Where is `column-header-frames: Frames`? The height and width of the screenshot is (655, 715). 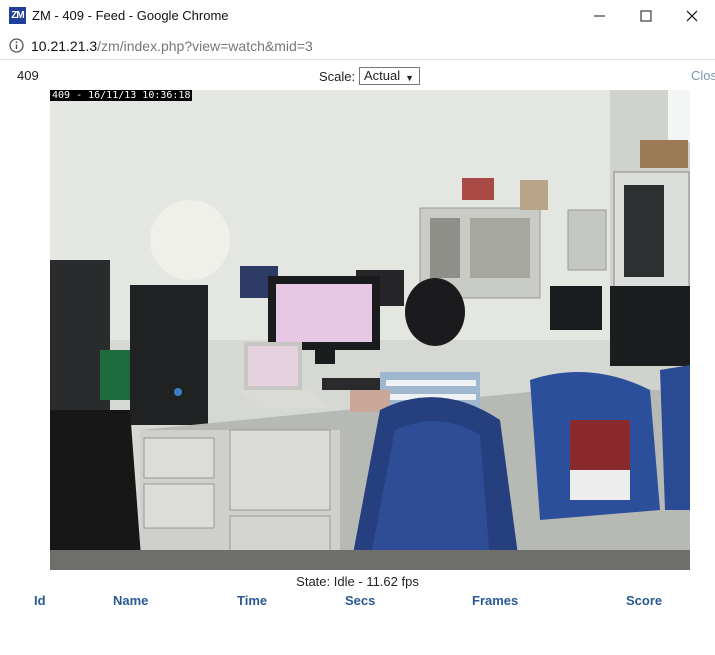
column-header-frames: Frames is located at coordinates (495, 600).